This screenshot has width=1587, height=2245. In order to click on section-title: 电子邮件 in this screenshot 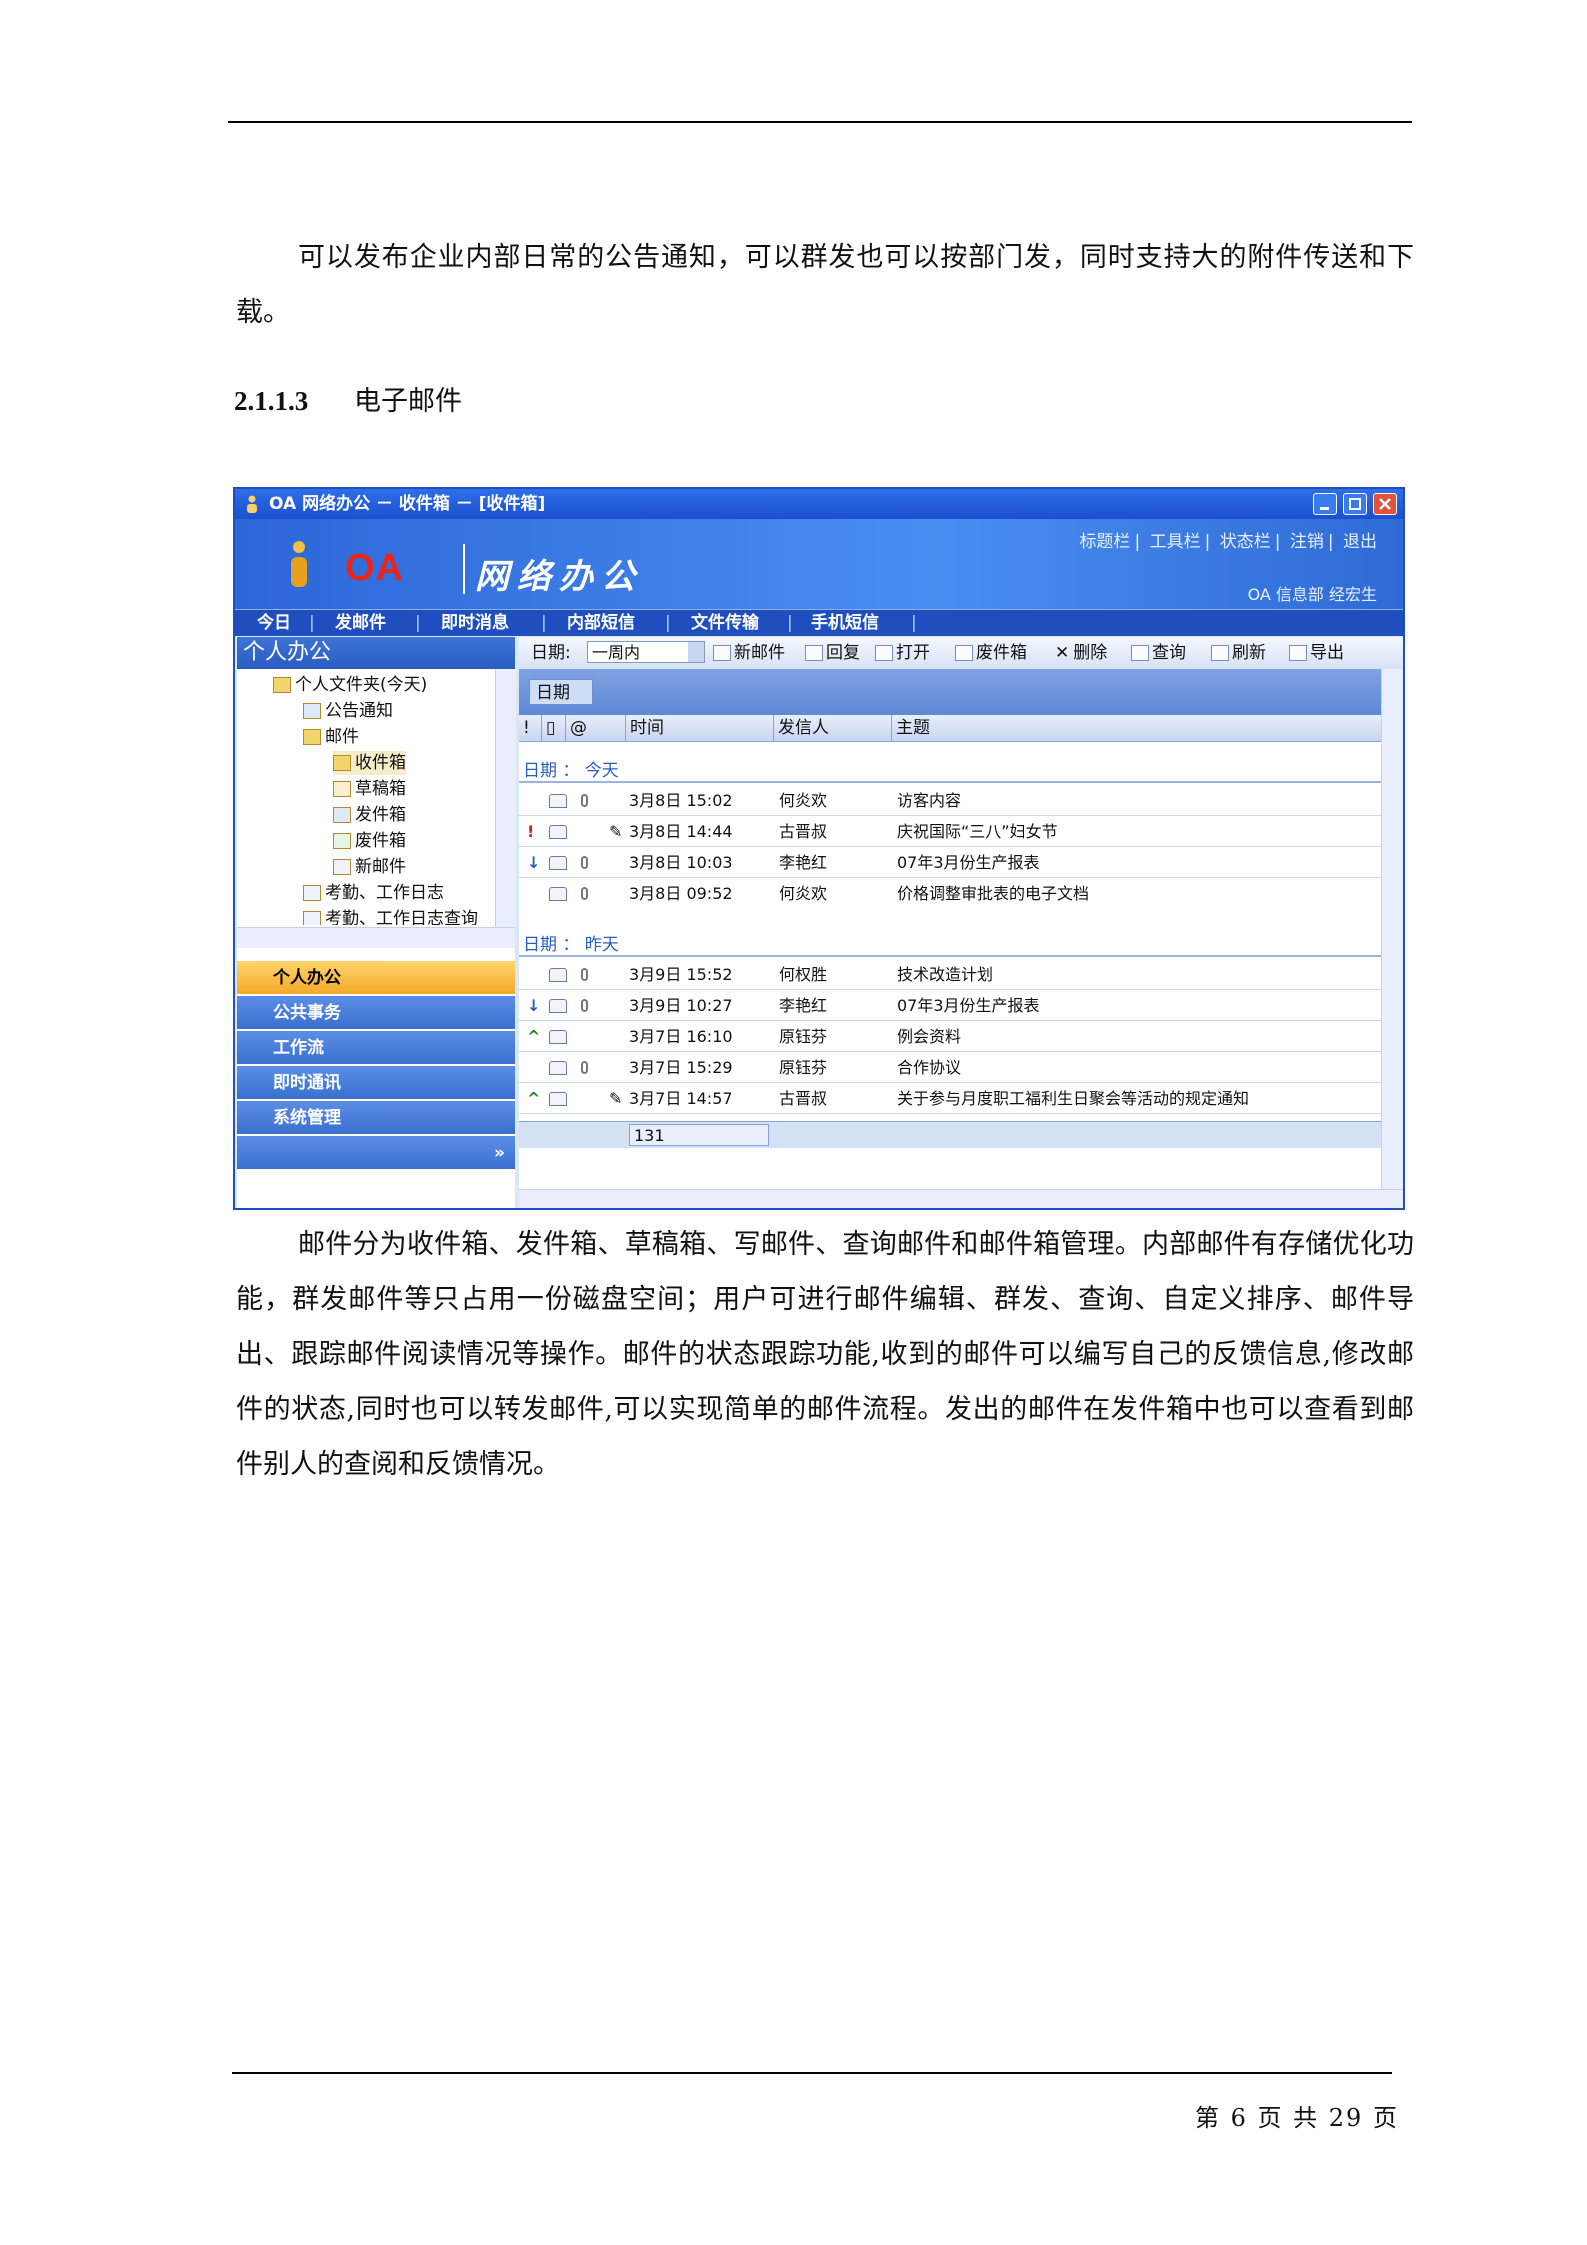, I will do `click(408, 401)`.